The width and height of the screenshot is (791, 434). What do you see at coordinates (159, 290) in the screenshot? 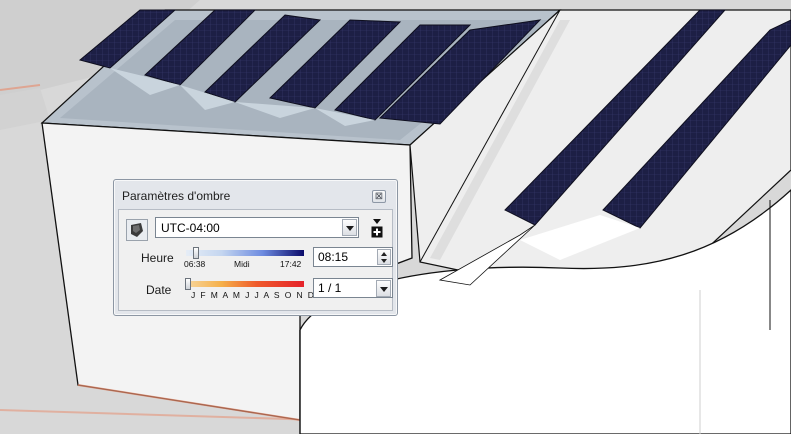
I see `date-label: Date` at bounding box center [159, 290].